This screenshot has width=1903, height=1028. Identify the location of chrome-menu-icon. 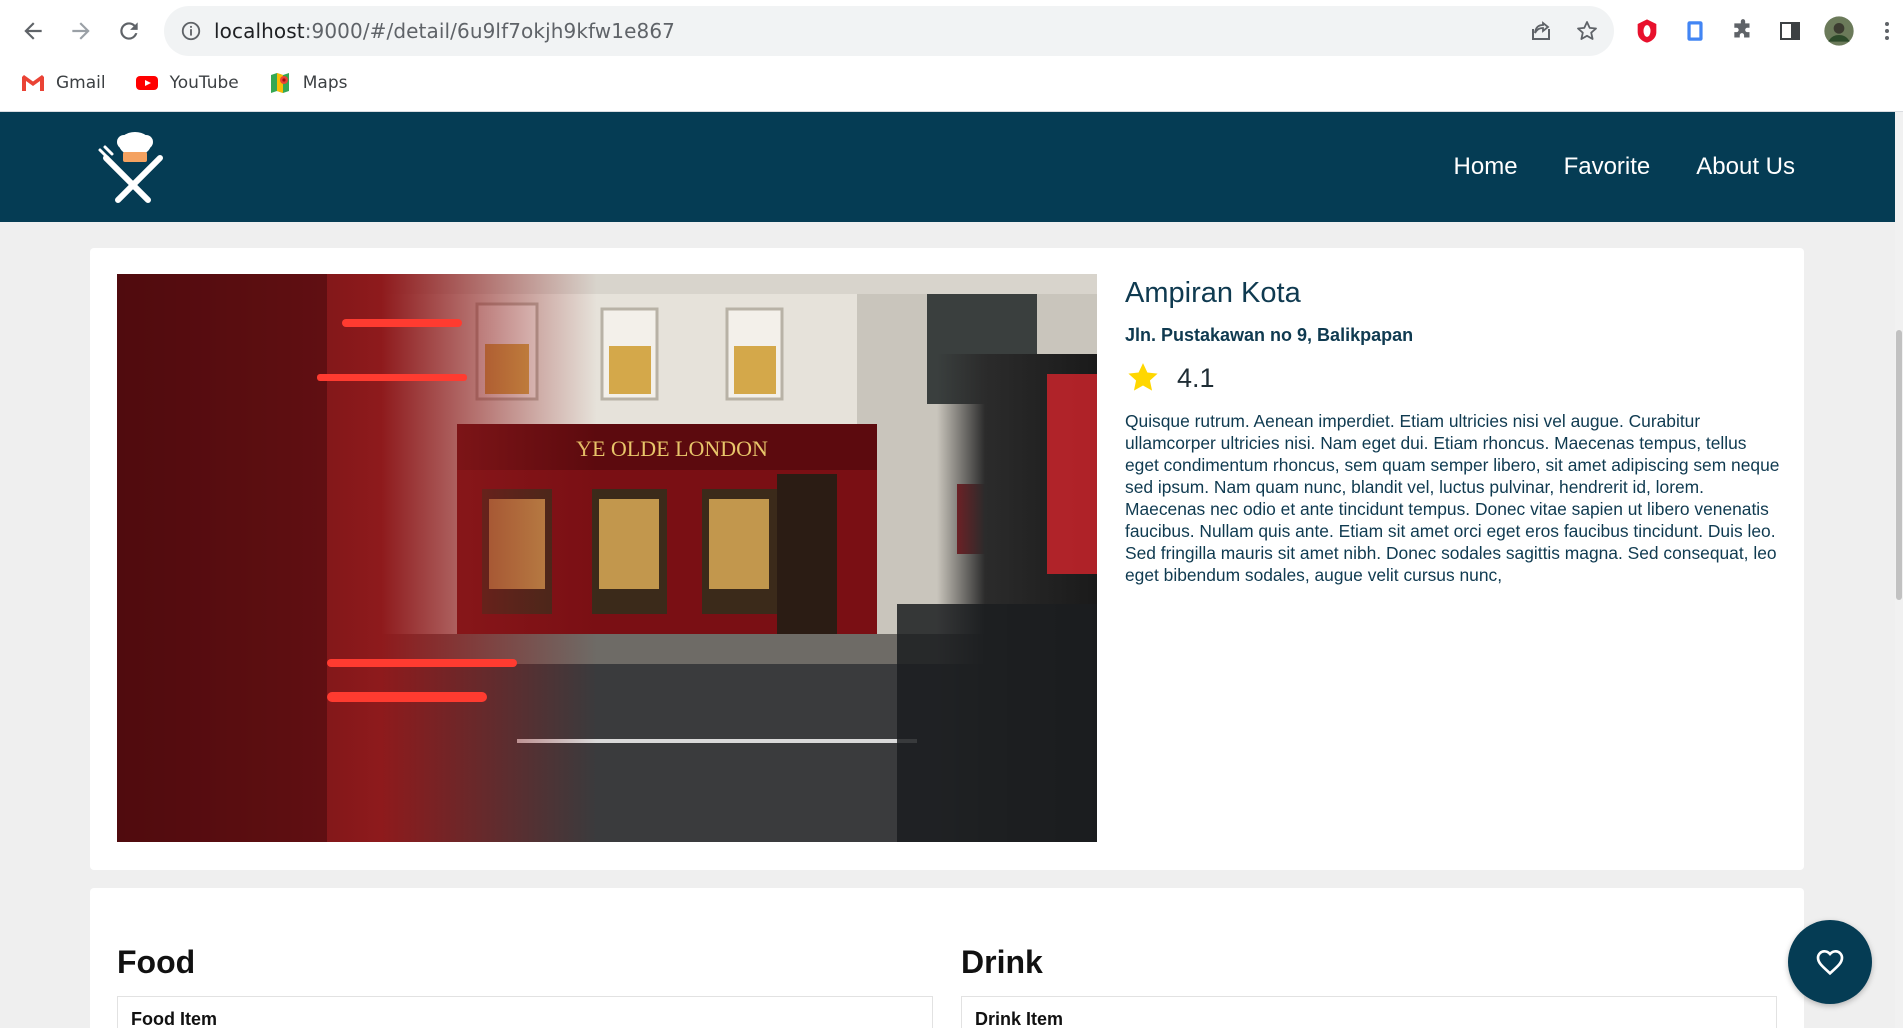
(1886, 31).